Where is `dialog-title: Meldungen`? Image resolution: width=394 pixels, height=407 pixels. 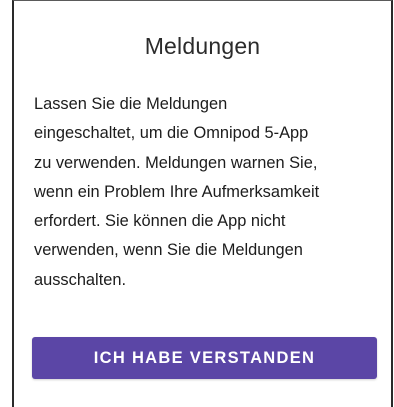
dialog-title: Meldungen is located at coordinates (202, 46).